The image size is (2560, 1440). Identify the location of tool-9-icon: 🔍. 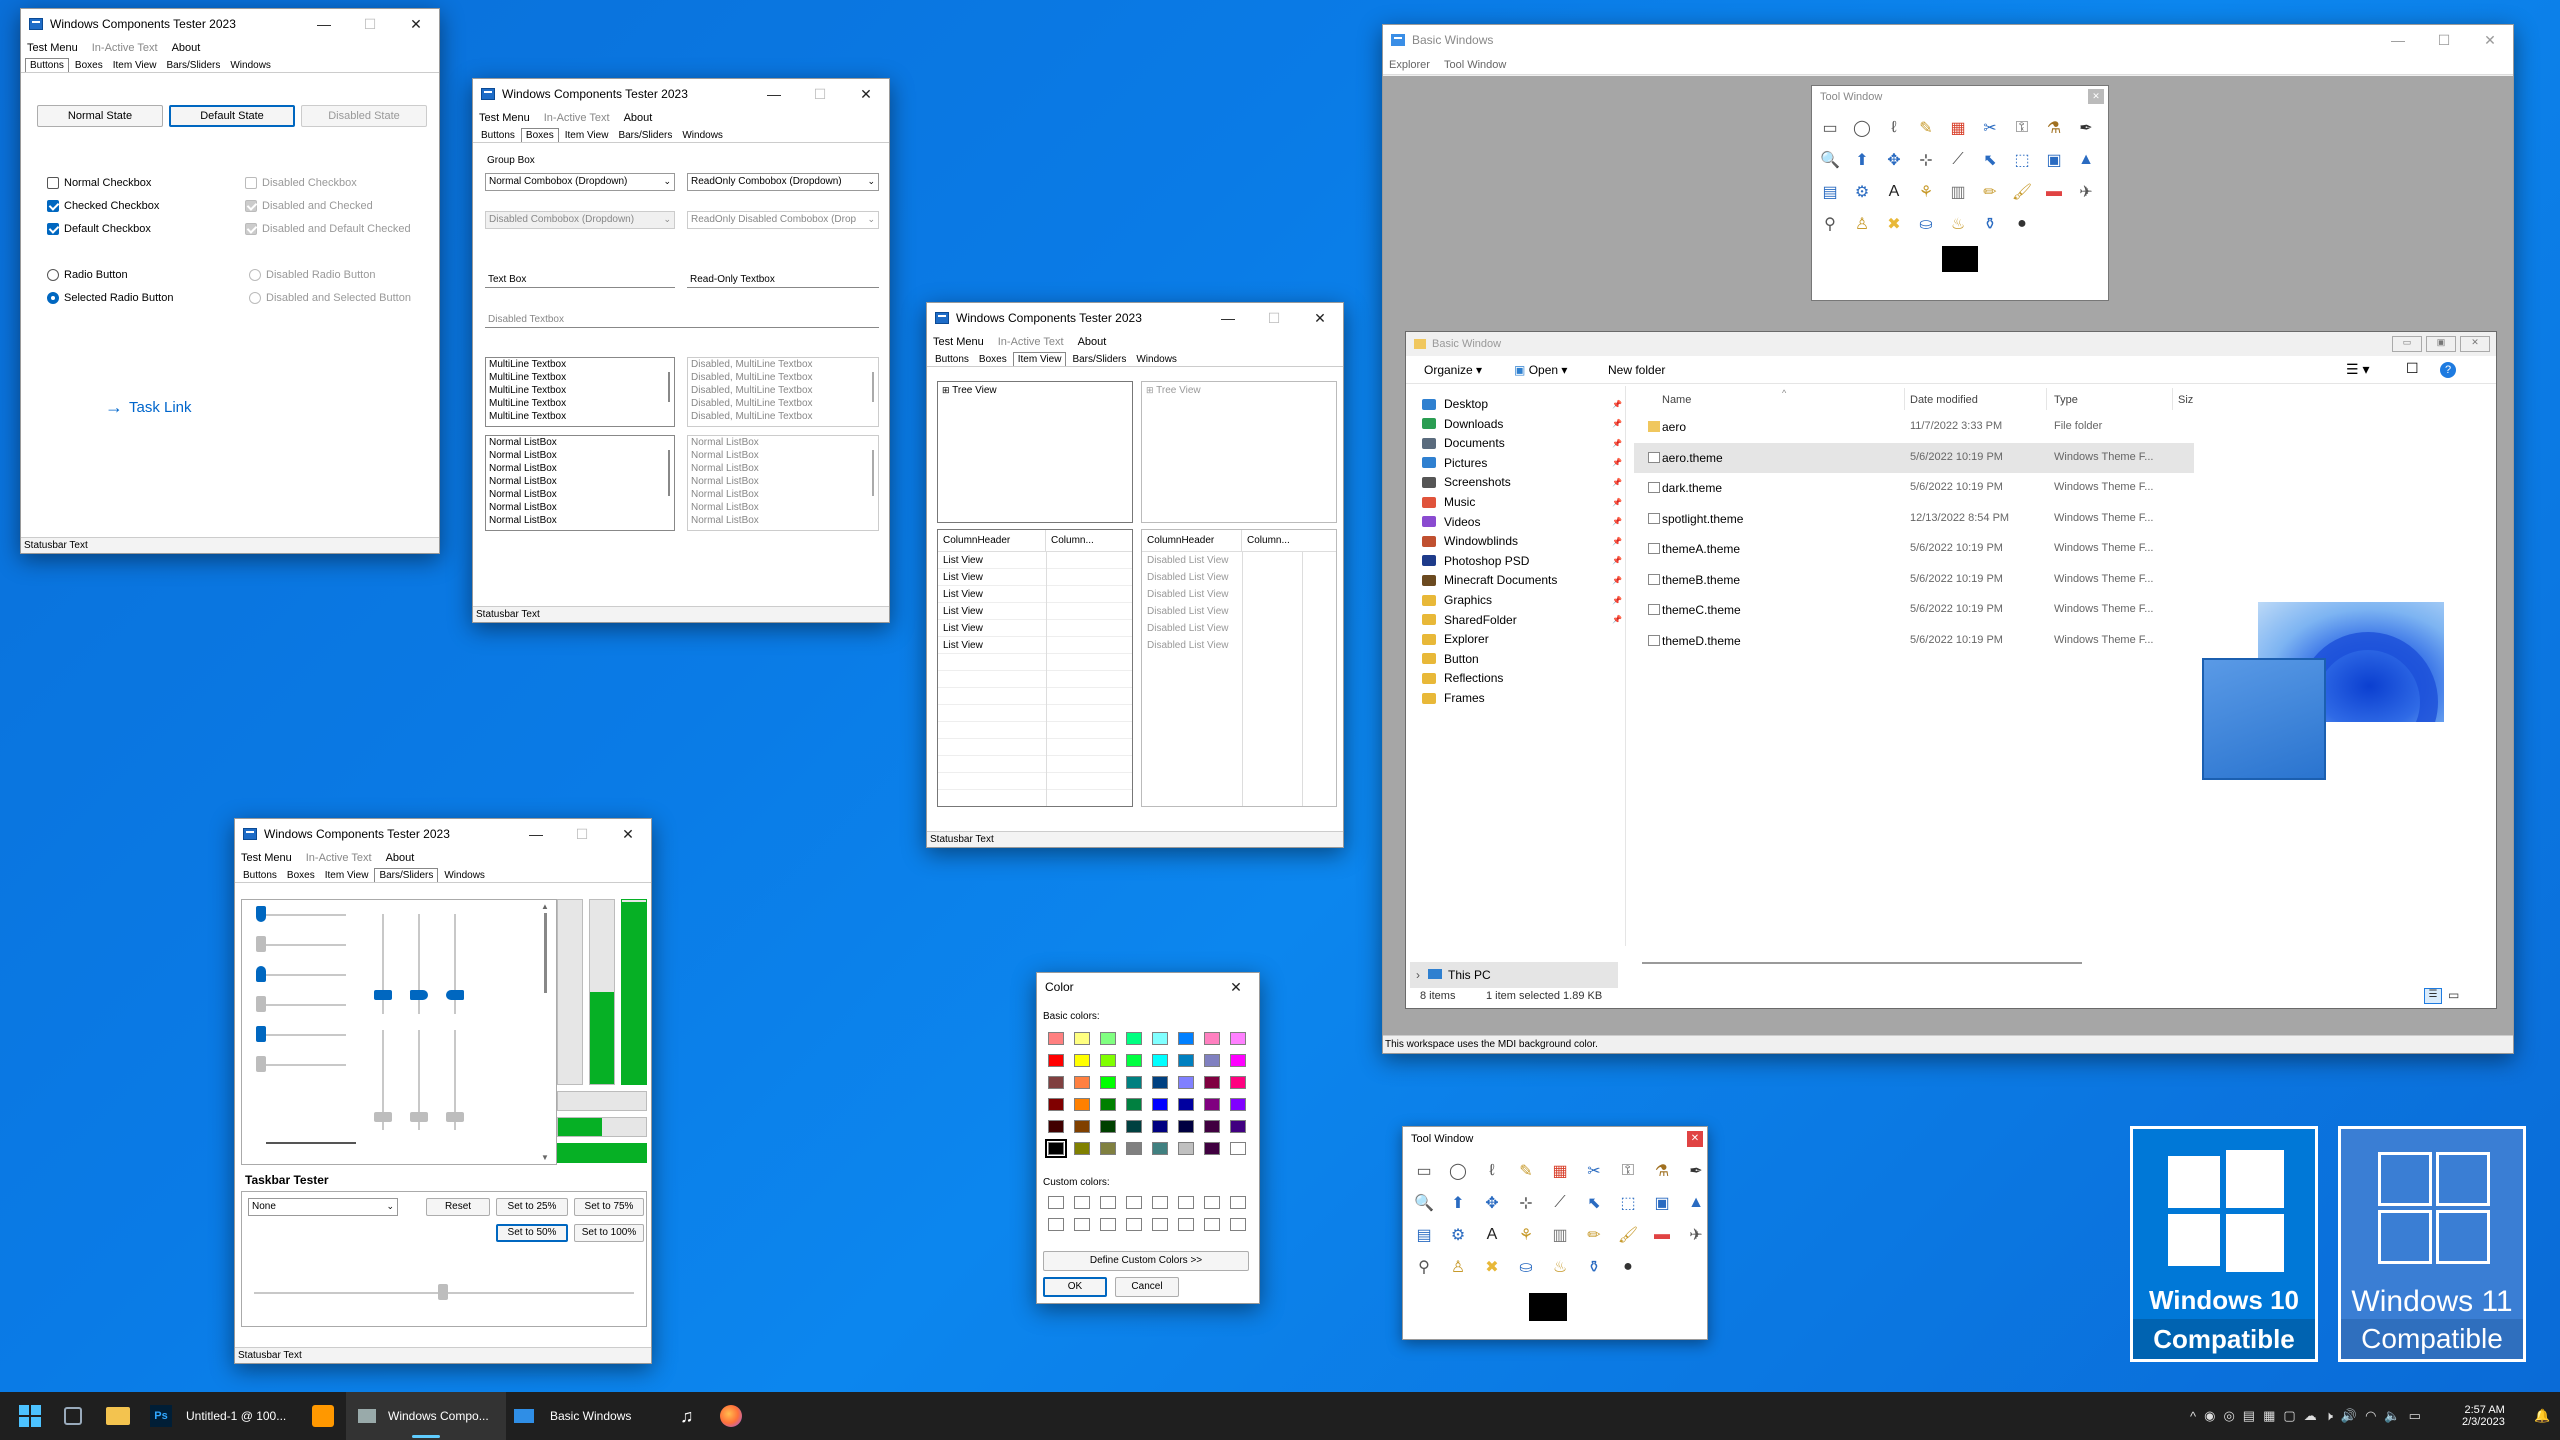
(1424, 1203).